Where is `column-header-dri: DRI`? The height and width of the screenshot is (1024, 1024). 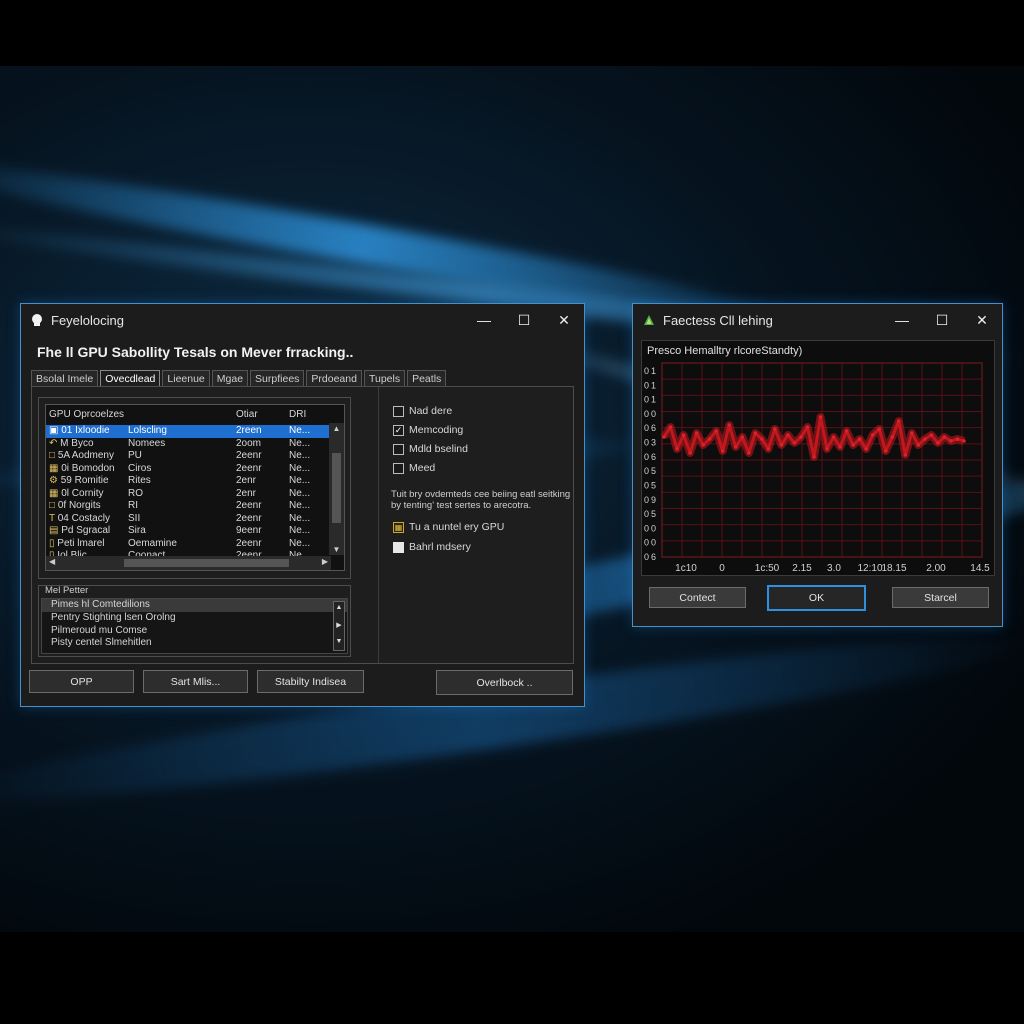
column-header-dri: DRI is located at coordinates (297, 414).